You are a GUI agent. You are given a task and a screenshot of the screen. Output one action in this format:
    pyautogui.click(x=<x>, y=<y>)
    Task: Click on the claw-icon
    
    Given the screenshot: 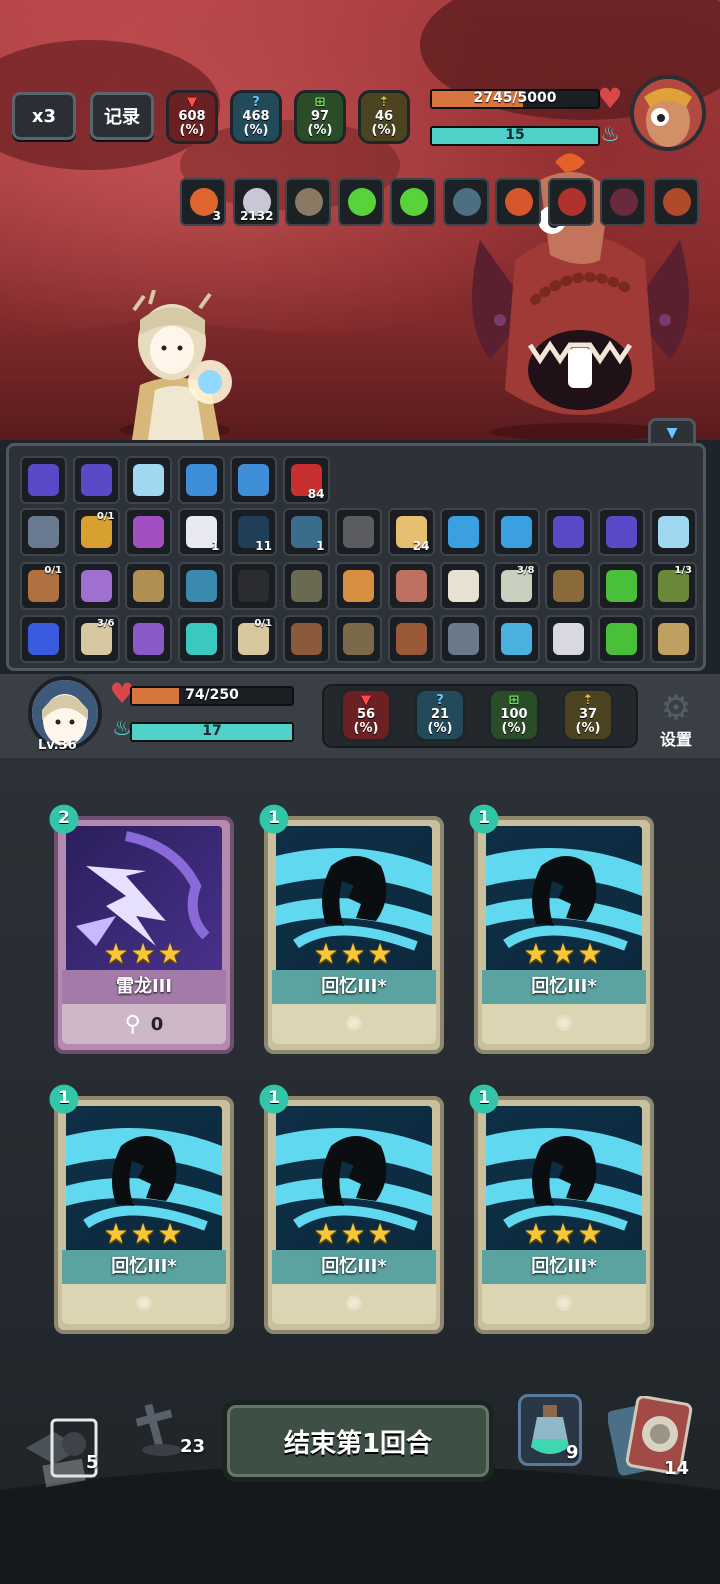 What is the action you would take?
    pyautogui.click(x=571, y=202)
    